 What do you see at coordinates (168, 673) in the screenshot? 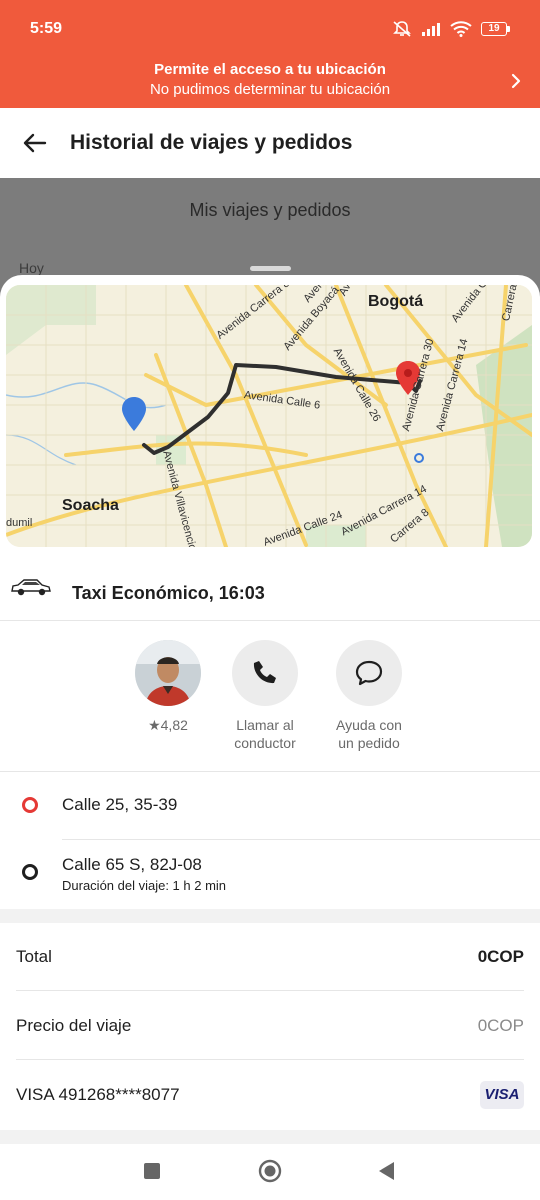
I see `driver-avatar` at bounding box center [168, 673].